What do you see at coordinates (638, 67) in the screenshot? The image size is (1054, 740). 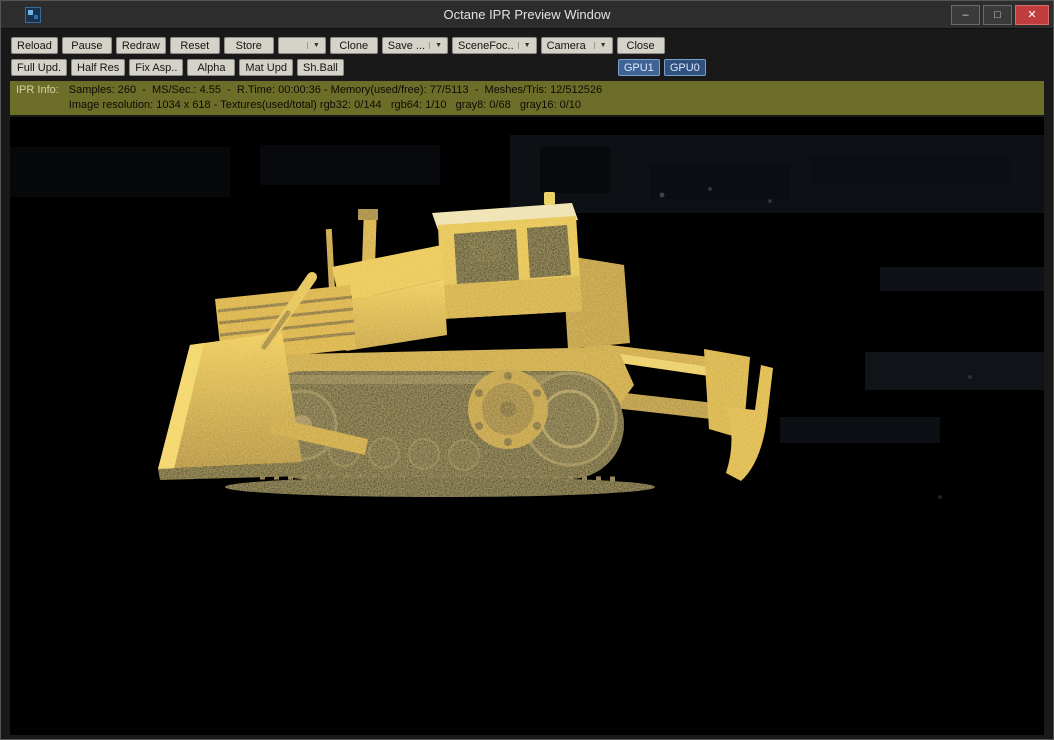 I see `gpu1-toggle-button: GPU1` at bounding box center [638, 67].